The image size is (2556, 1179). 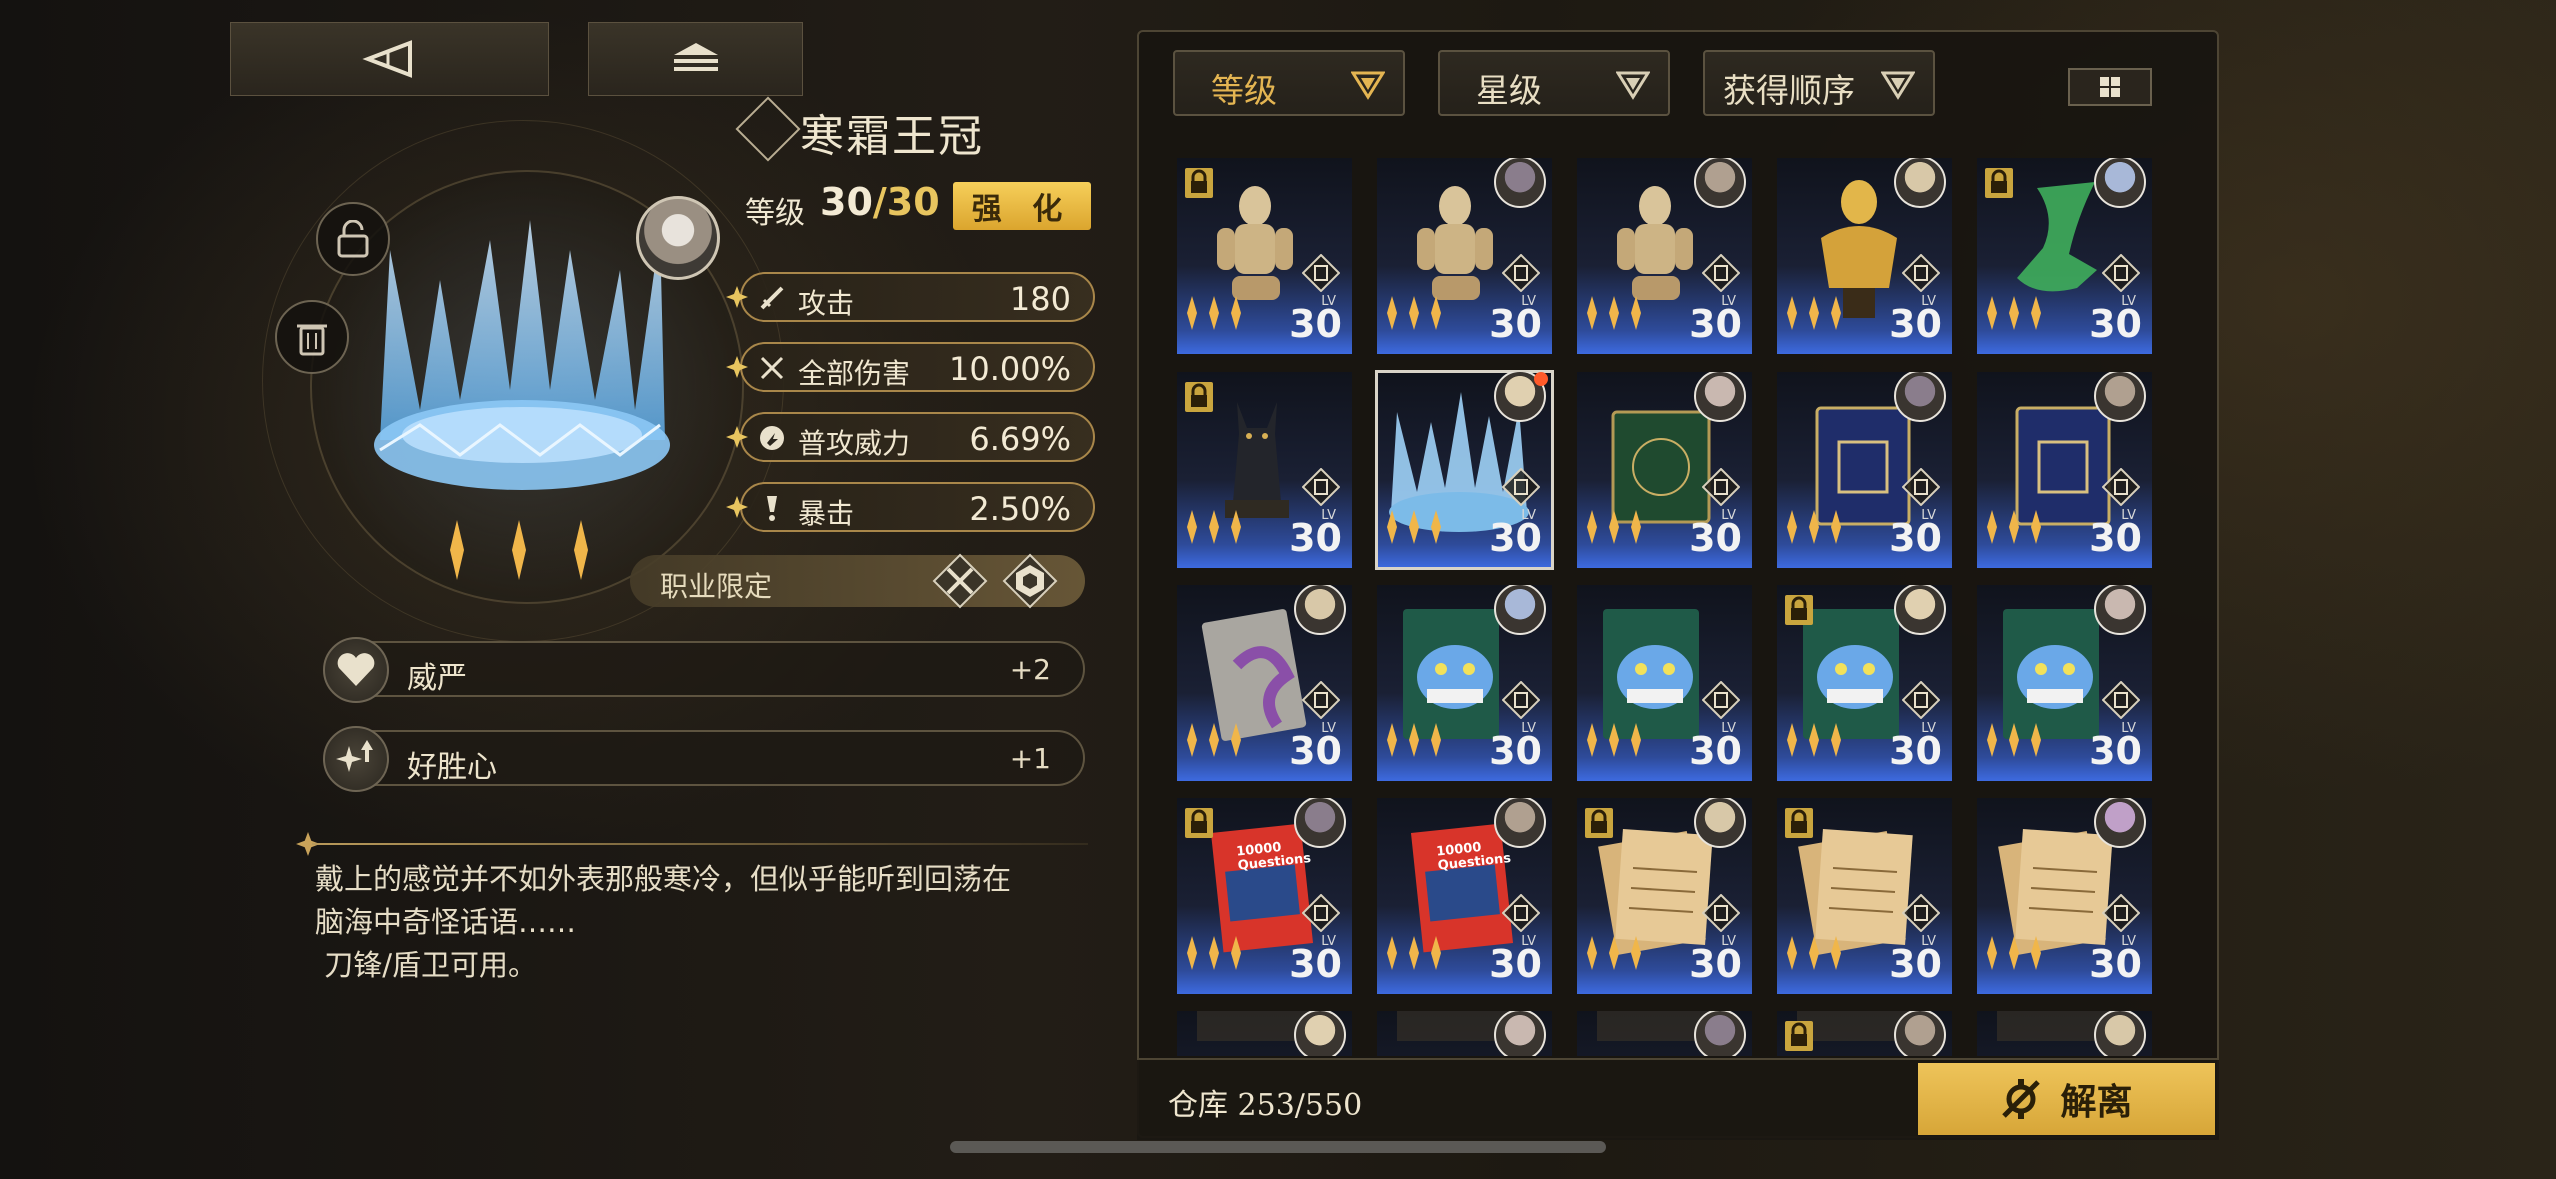 I want to click on description-divider, so click(x=700, y=844).